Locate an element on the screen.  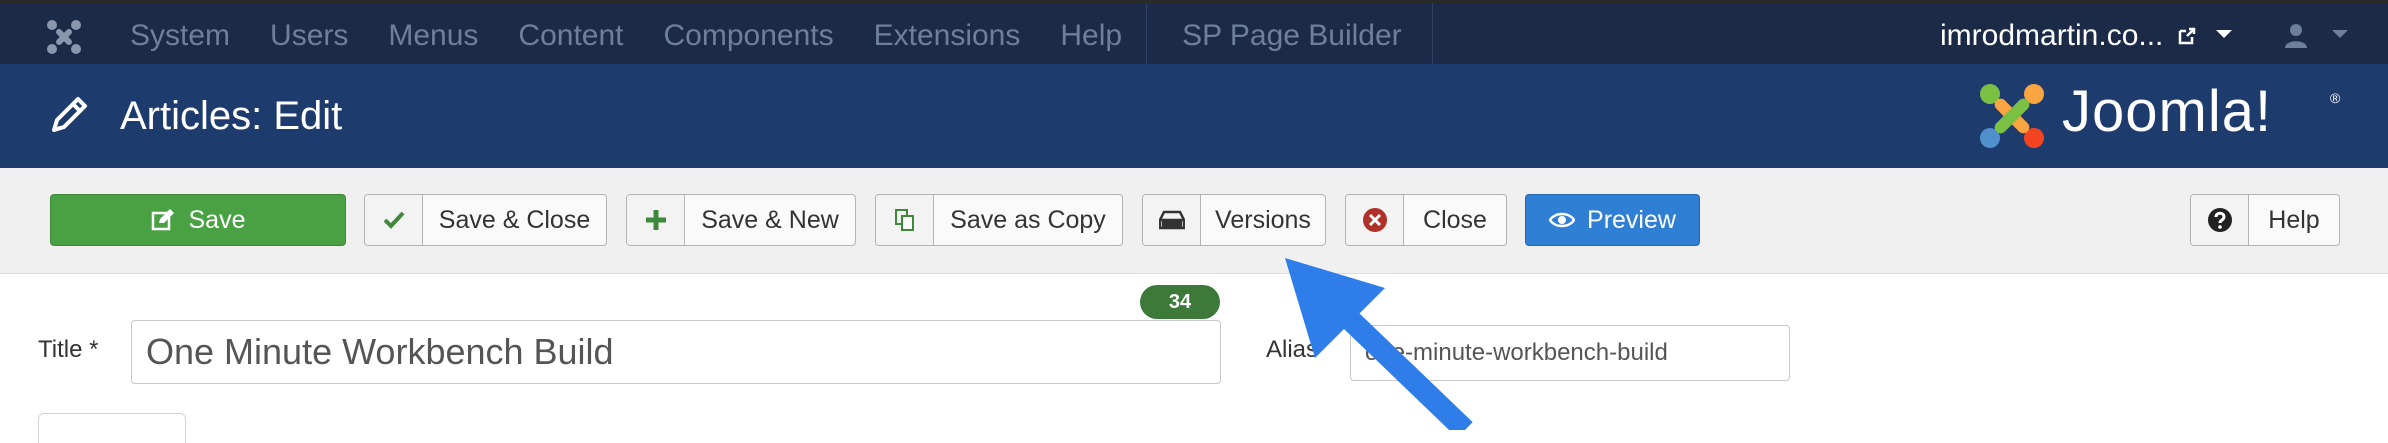
save-as-copy-button: Save as Copy is located at coordinates (999, 220).